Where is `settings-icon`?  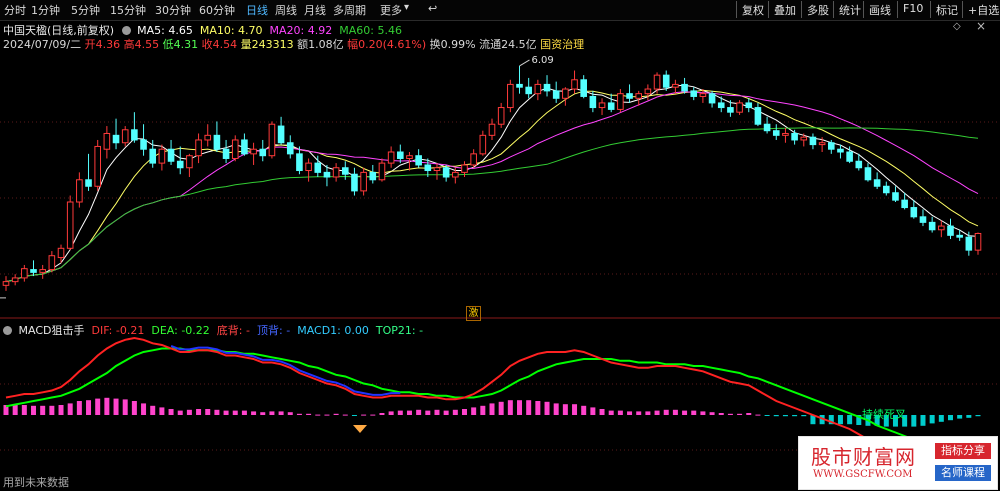 settings-icon is located at coordinates (7, 330).